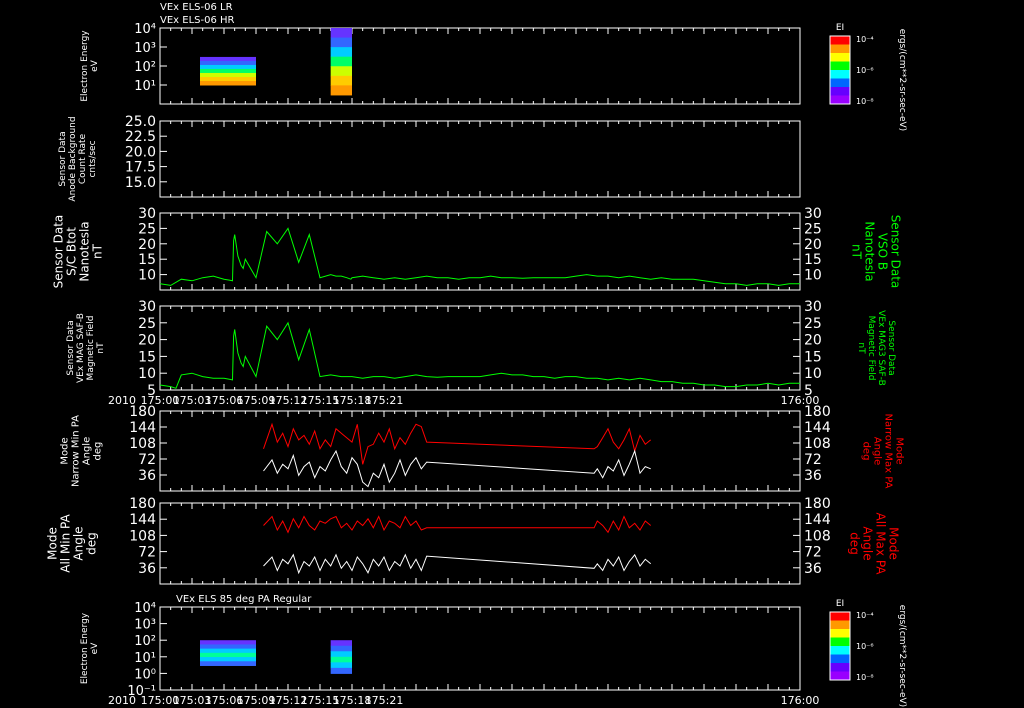 The height and width of the screenshot is (708, 1024). Describe the element at coordinates (83, 158) in the screenshot. I see `ylabel: Count Rate` at that location.